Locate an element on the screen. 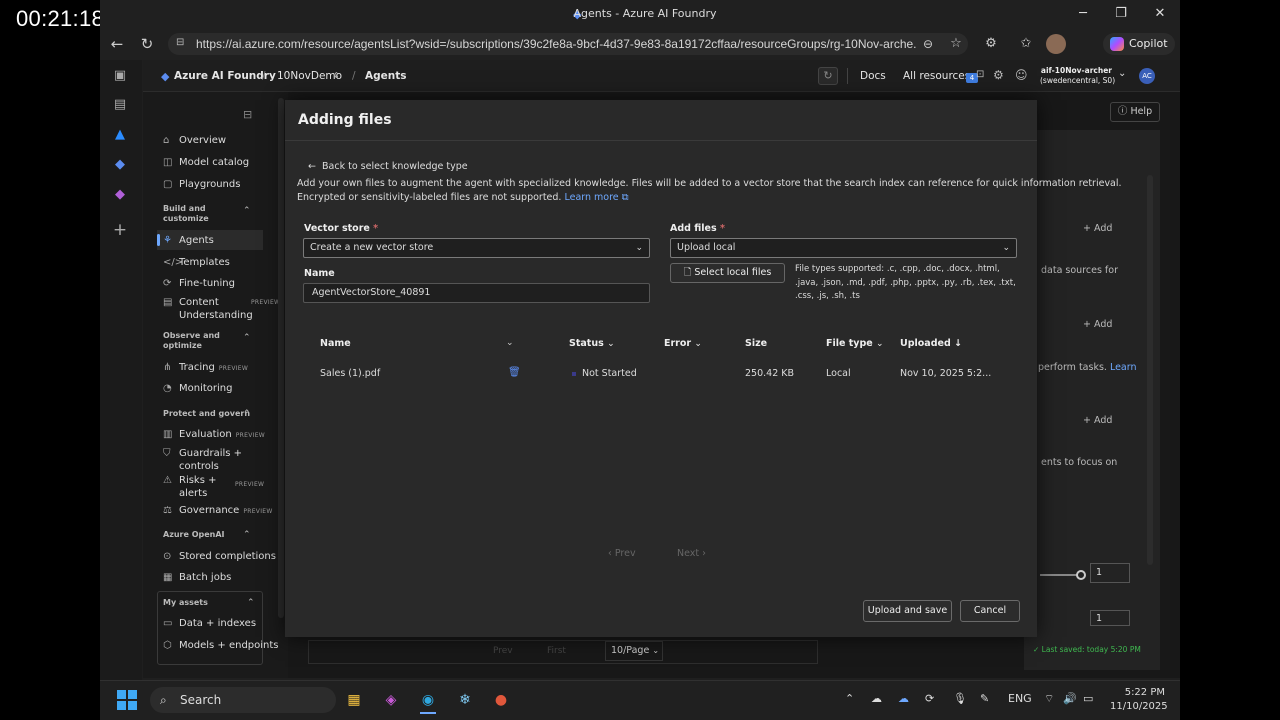  account-chevron-down-icon: ⌄ is located at coordinates (1122, 73).